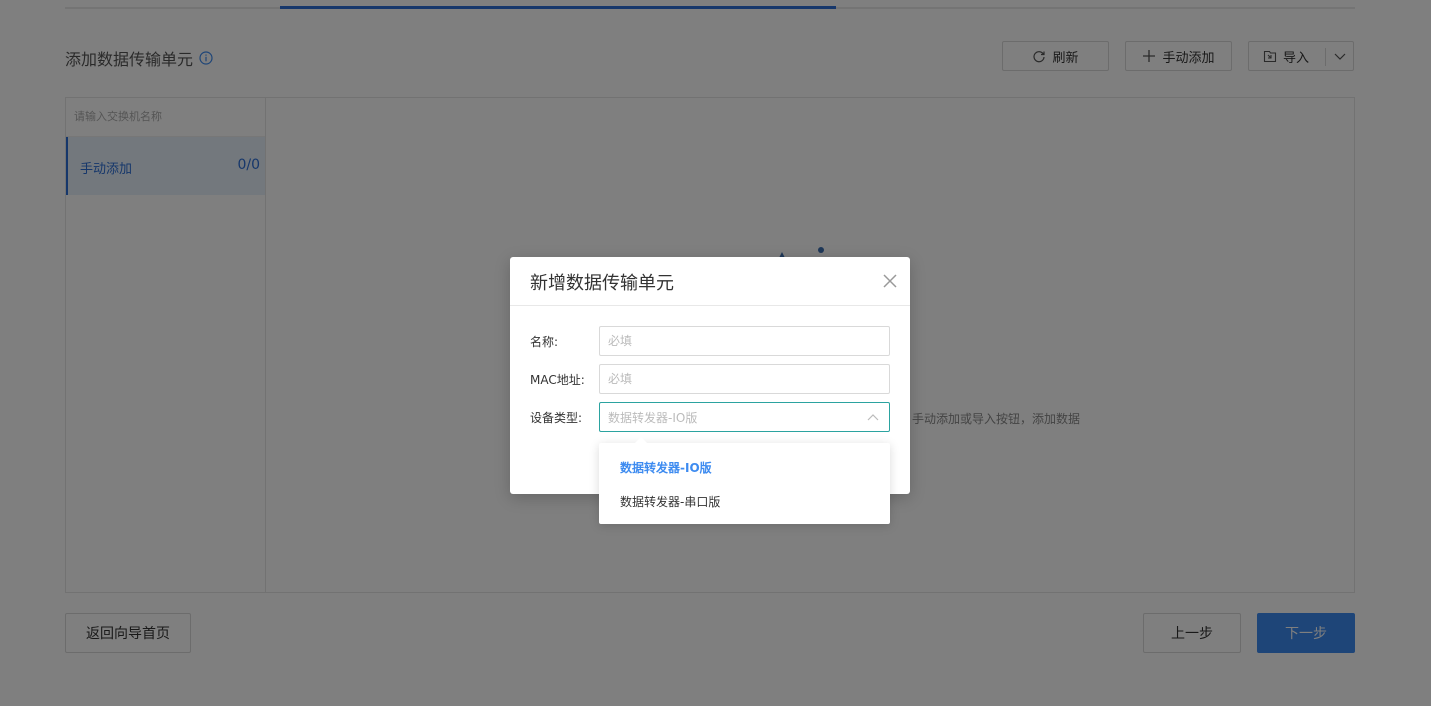  What do you see at coordinates (670, 501) in the screenshot?
I see `dropdown-option-serial: 数据转发器-串口版` at bounding box center [670, 501].